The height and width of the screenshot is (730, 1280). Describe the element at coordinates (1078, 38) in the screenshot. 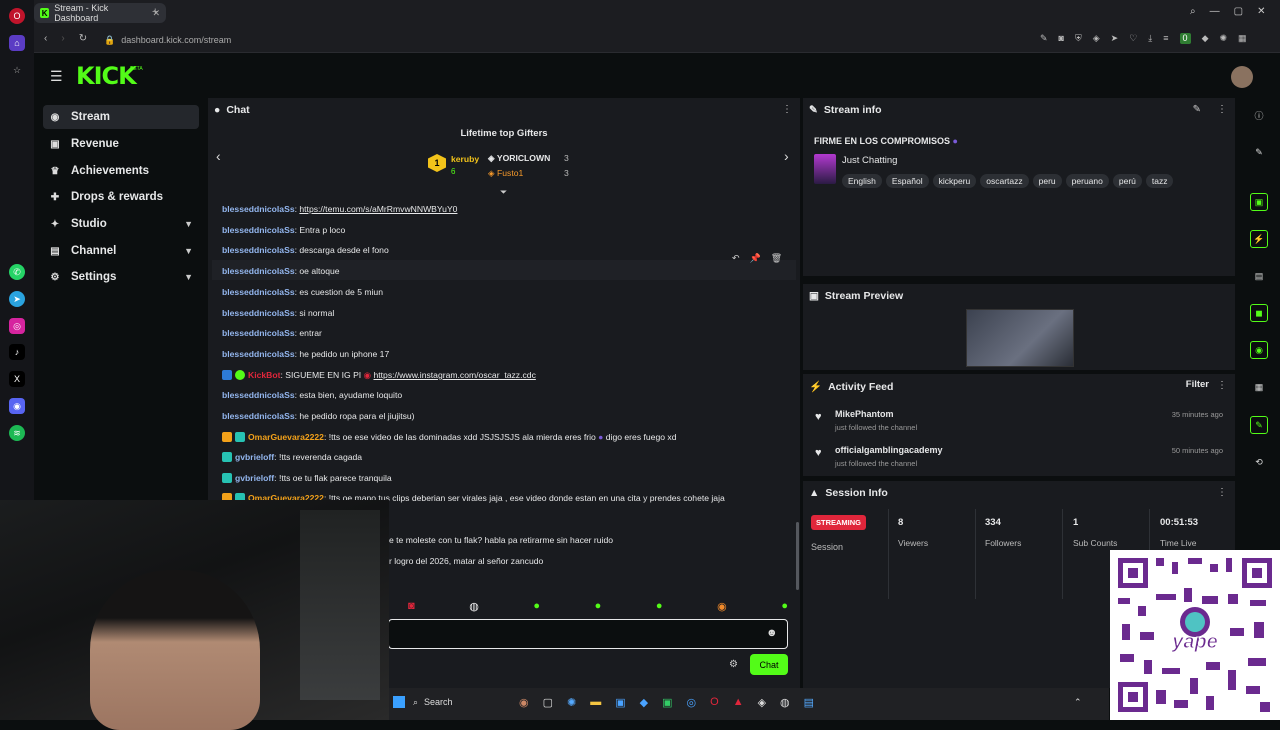

I see `shield-icon: ⛨` at that location.